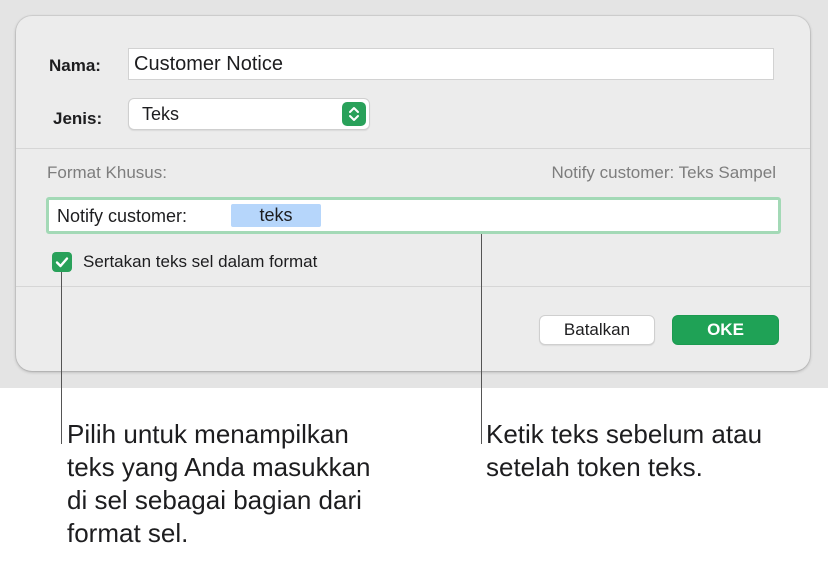  Describe the element at coordinates (354, 114) in the screenshot. I see `updown-chevron-icon` at that location.